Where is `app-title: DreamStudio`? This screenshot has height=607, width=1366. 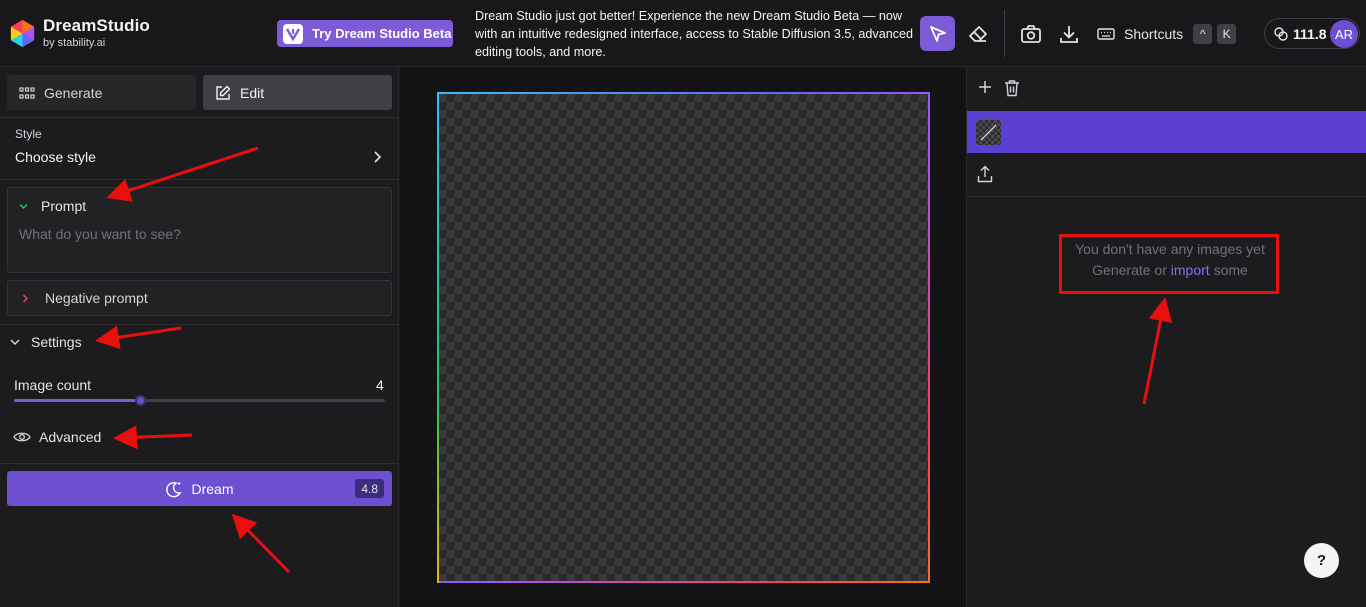
app-title: DreamStudio is located at coordinates (96, 25).